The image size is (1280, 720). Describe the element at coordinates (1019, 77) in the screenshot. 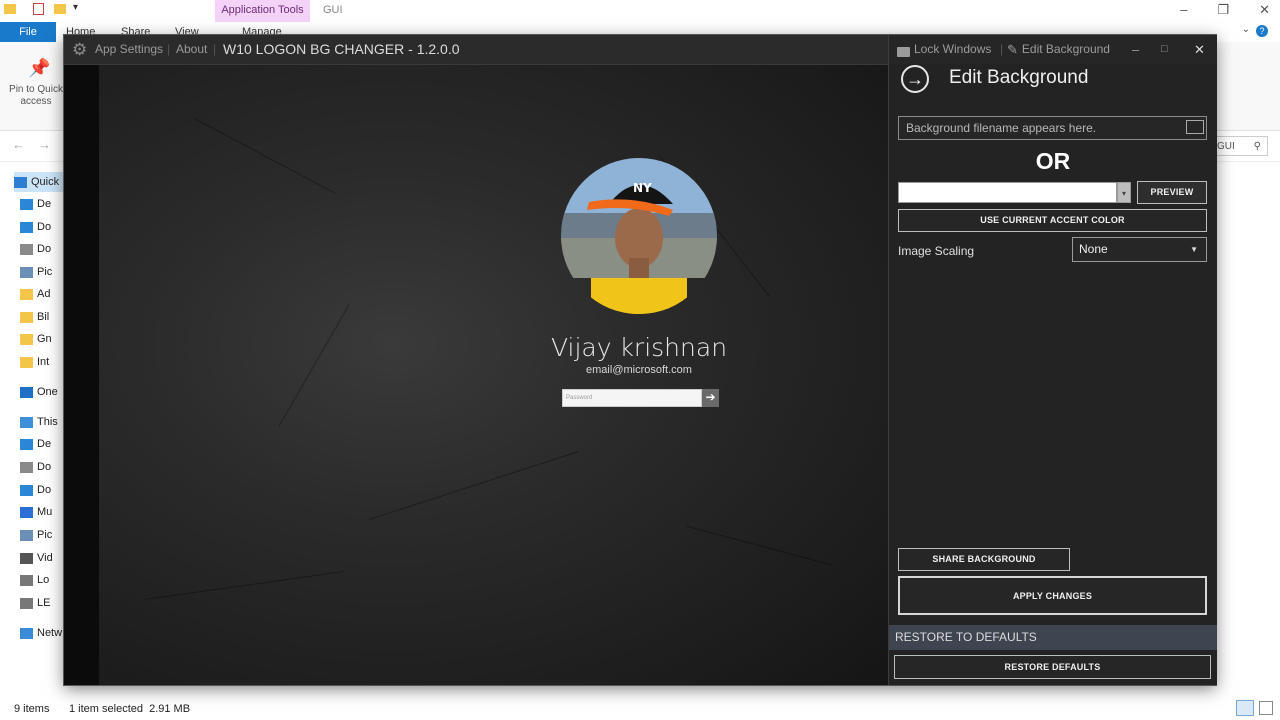

I see `panel-title: Edit Background` at that location.